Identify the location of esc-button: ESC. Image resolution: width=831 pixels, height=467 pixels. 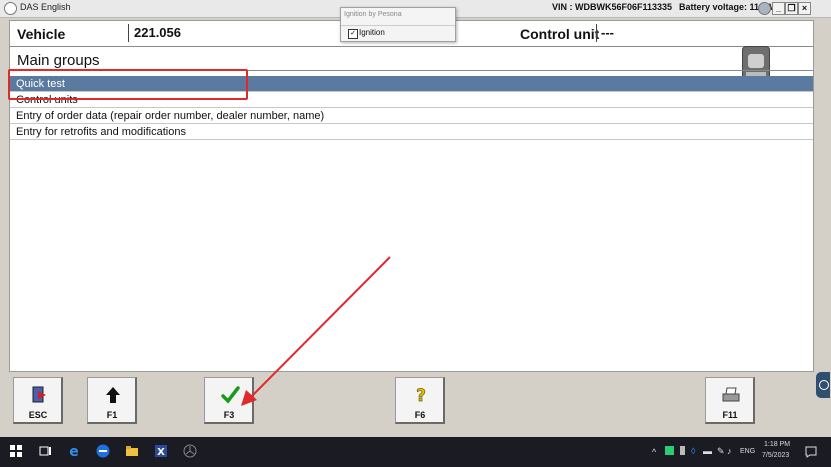
(38, 400).